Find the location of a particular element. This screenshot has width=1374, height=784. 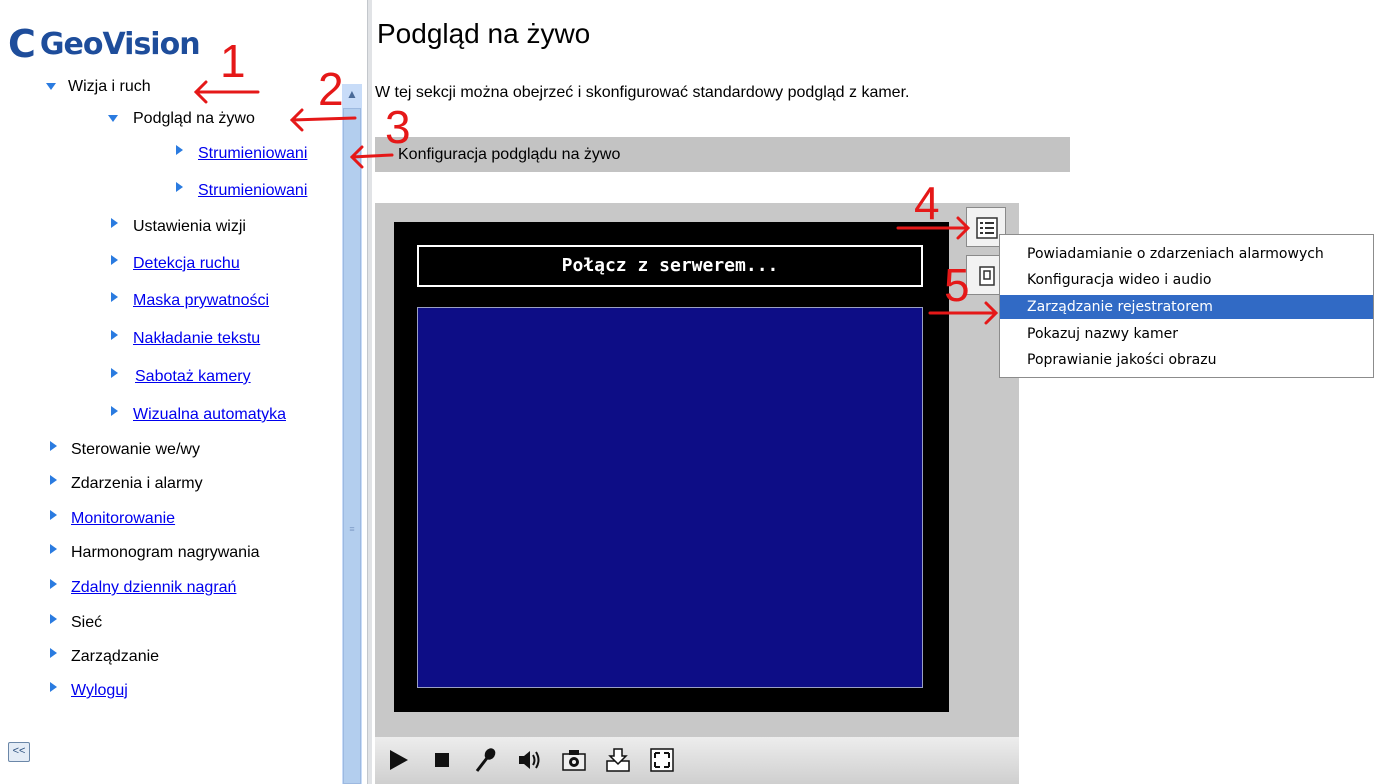

download-icon is located at coordinates (618, 760).